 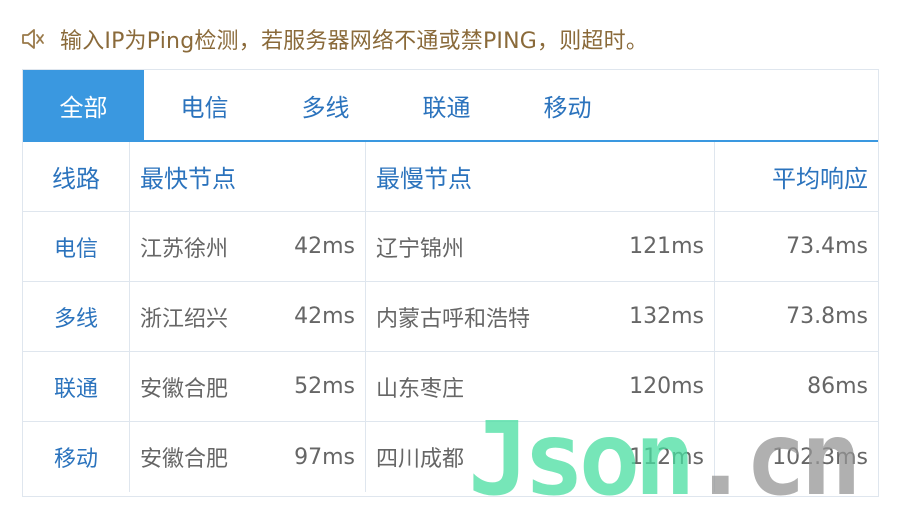 I want to click on fastest-cell: 浙江绍兴 42ms, so click(x=248, y=316).